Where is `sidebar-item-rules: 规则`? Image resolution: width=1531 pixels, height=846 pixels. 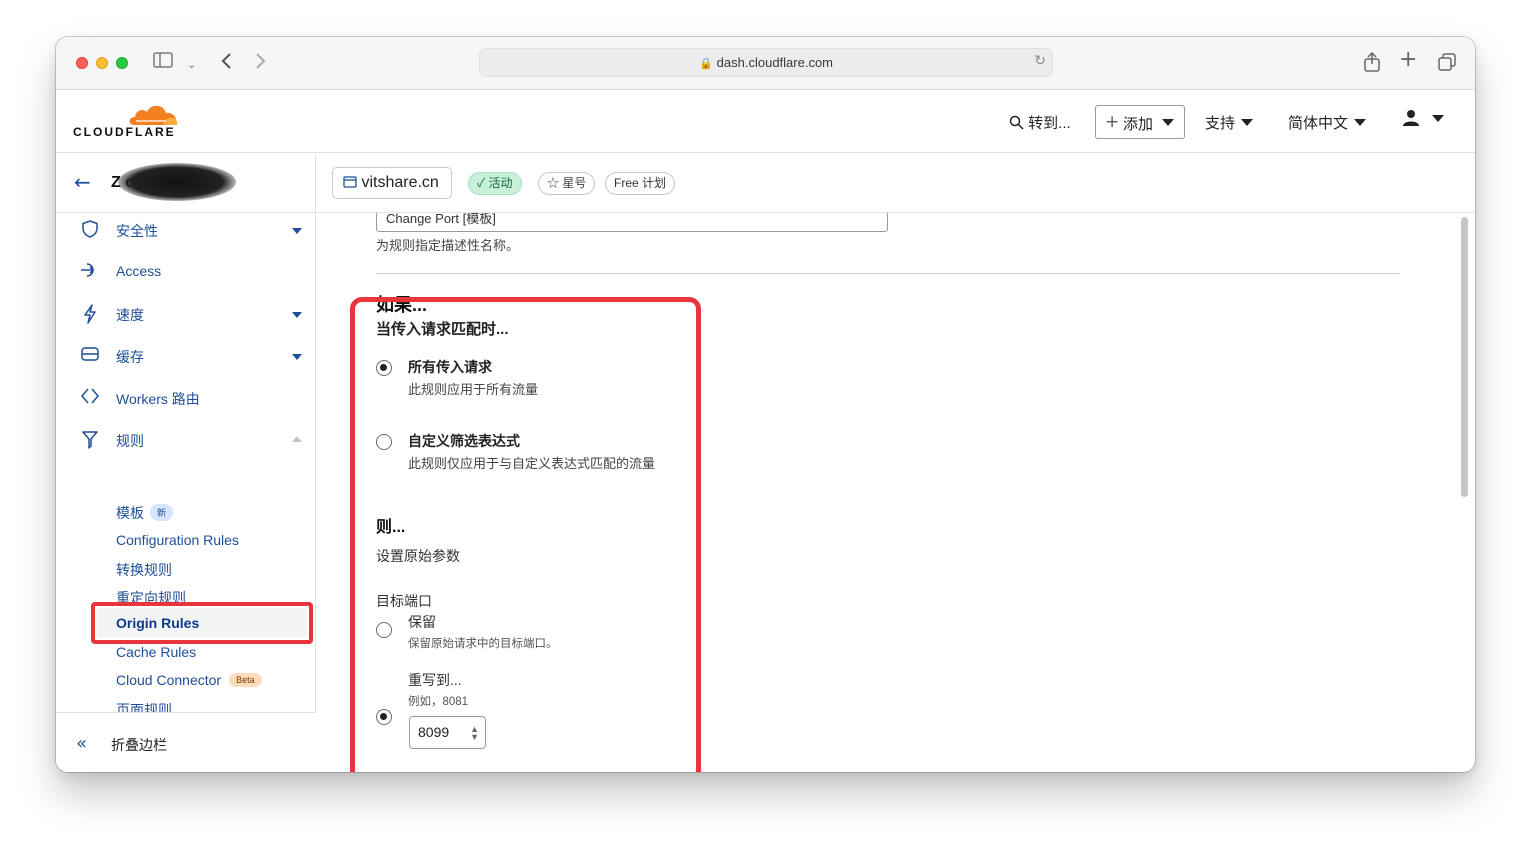
sidebar-item-rules: 规则 is located at coordinates (186, 440).